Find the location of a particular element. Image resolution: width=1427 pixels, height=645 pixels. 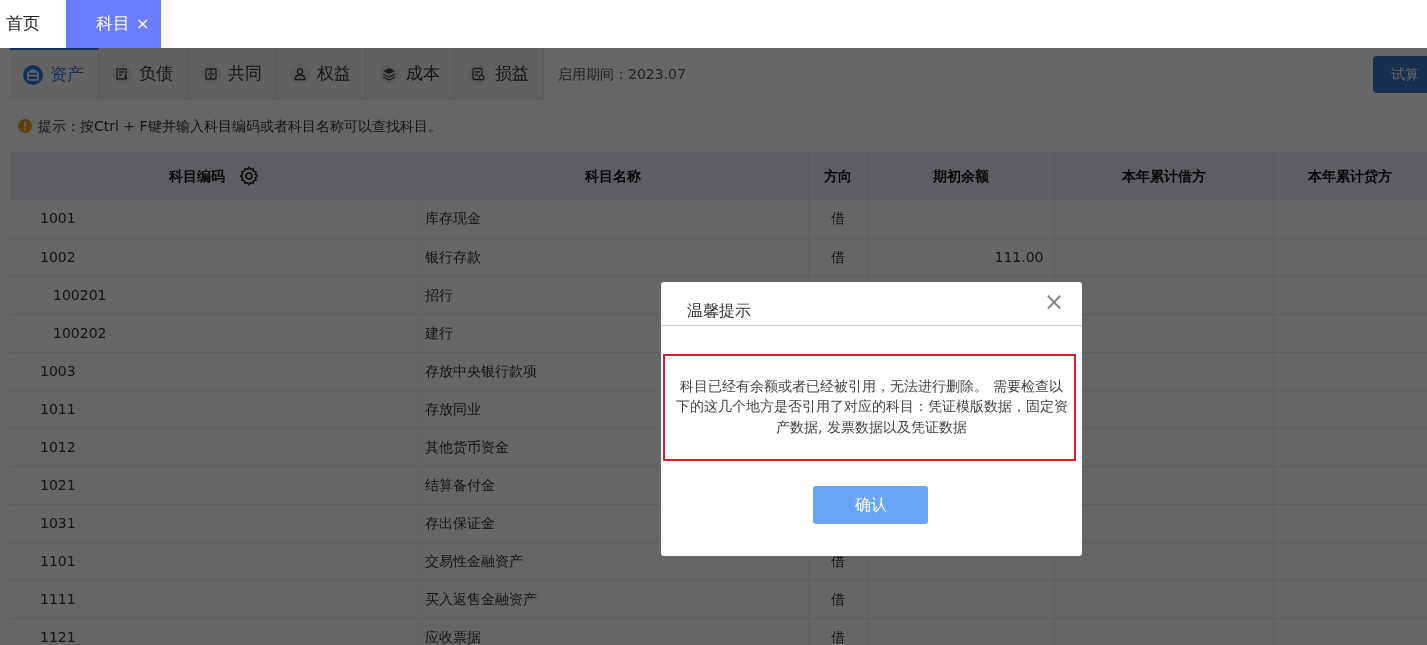

grid-icon is located at coordinates (211, 74).